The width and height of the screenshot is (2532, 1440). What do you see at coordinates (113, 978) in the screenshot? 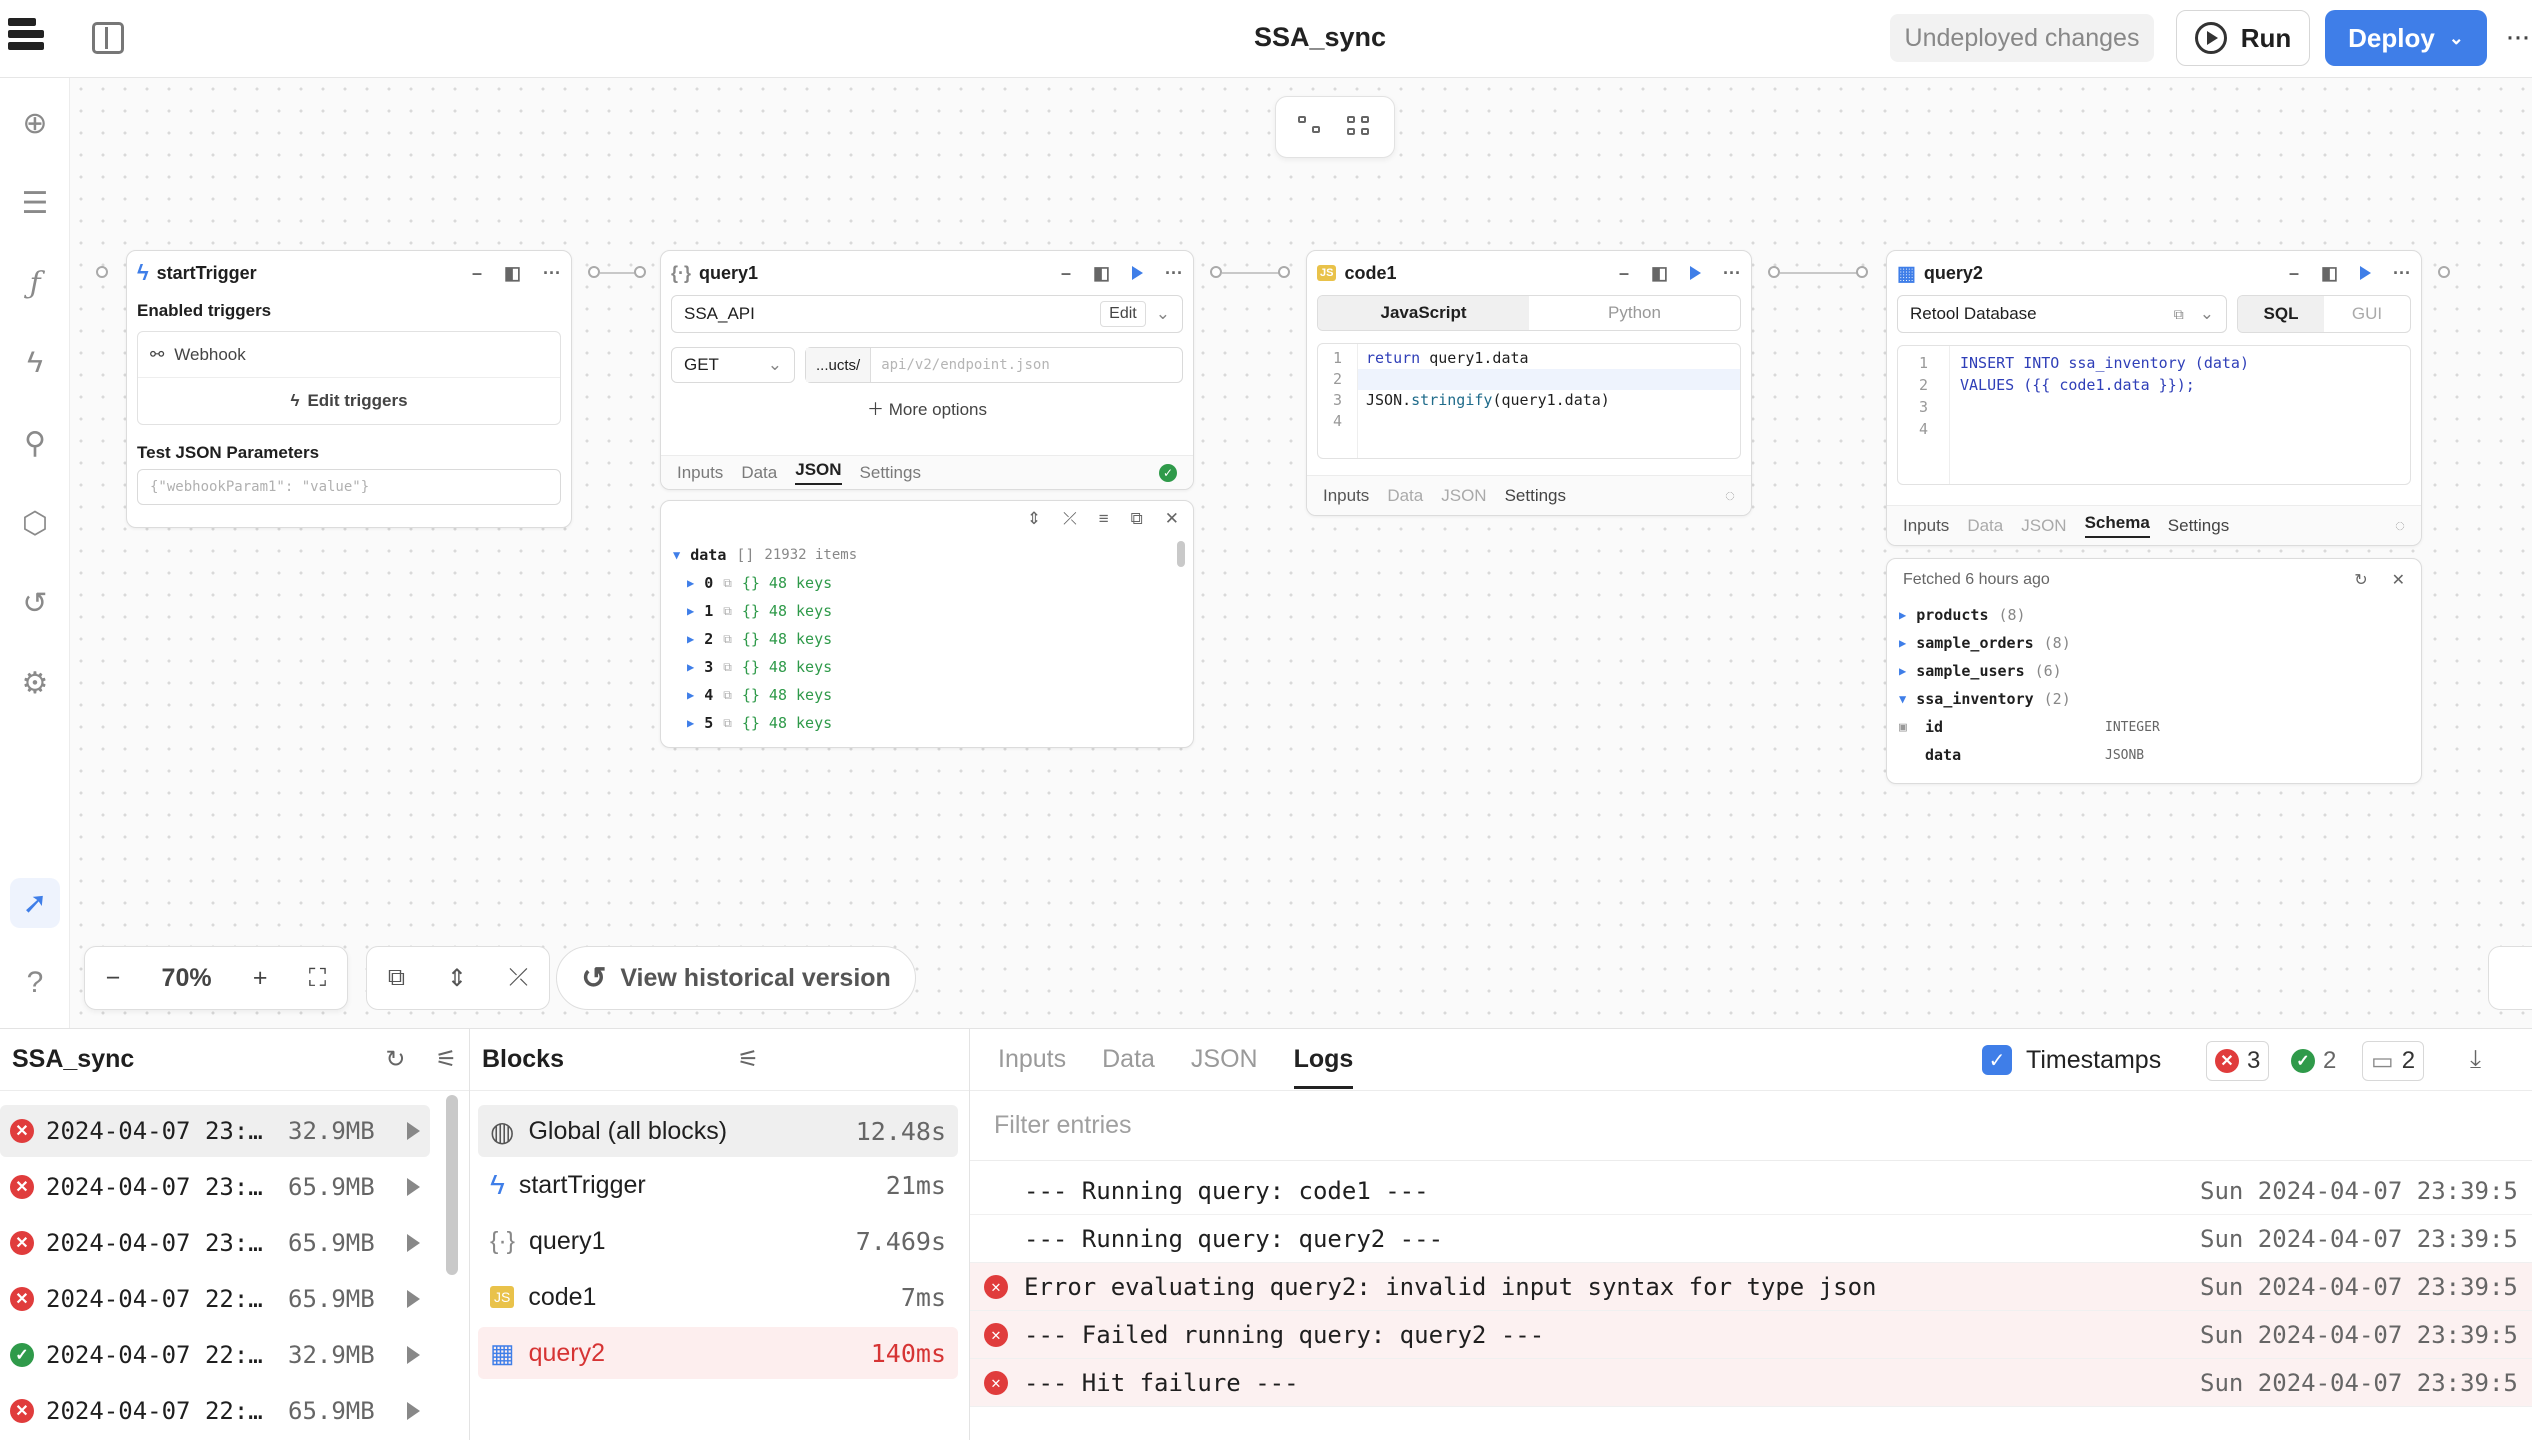
I see `zoom-out-button: −` at bounding box center [113, 978].